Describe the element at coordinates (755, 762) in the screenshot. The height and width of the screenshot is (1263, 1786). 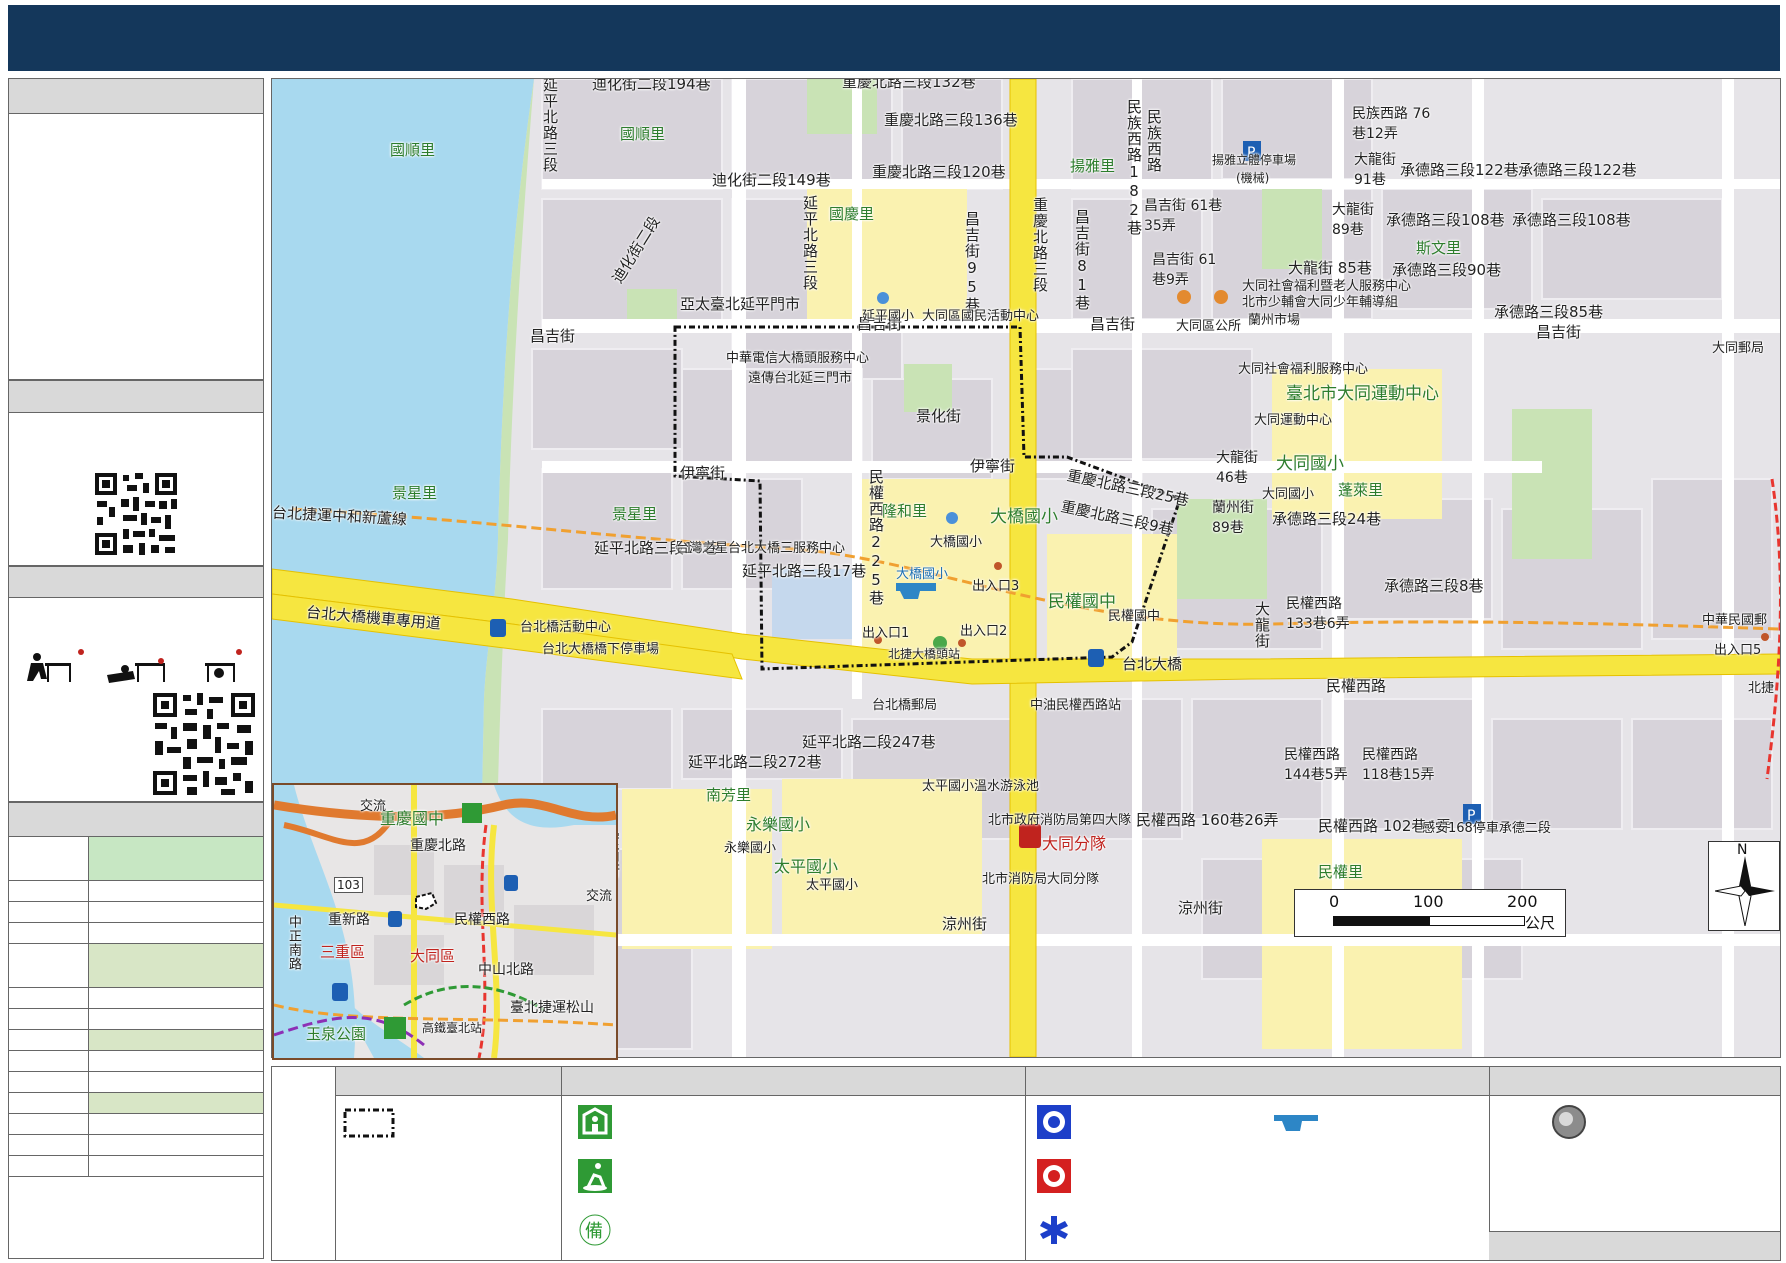
I see `map-label-yanping-272: 延平北路二段272巷` at that location.